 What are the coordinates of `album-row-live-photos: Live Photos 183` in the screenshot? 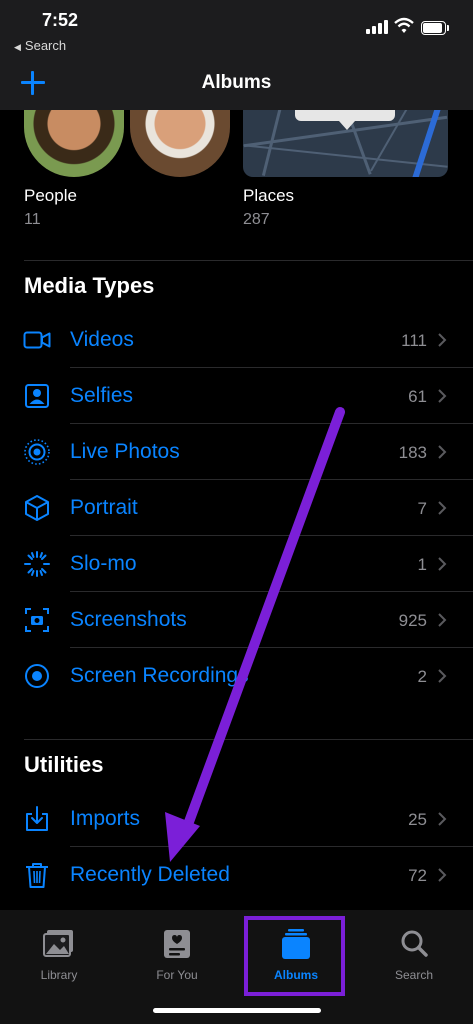 It's located at (236, 452).